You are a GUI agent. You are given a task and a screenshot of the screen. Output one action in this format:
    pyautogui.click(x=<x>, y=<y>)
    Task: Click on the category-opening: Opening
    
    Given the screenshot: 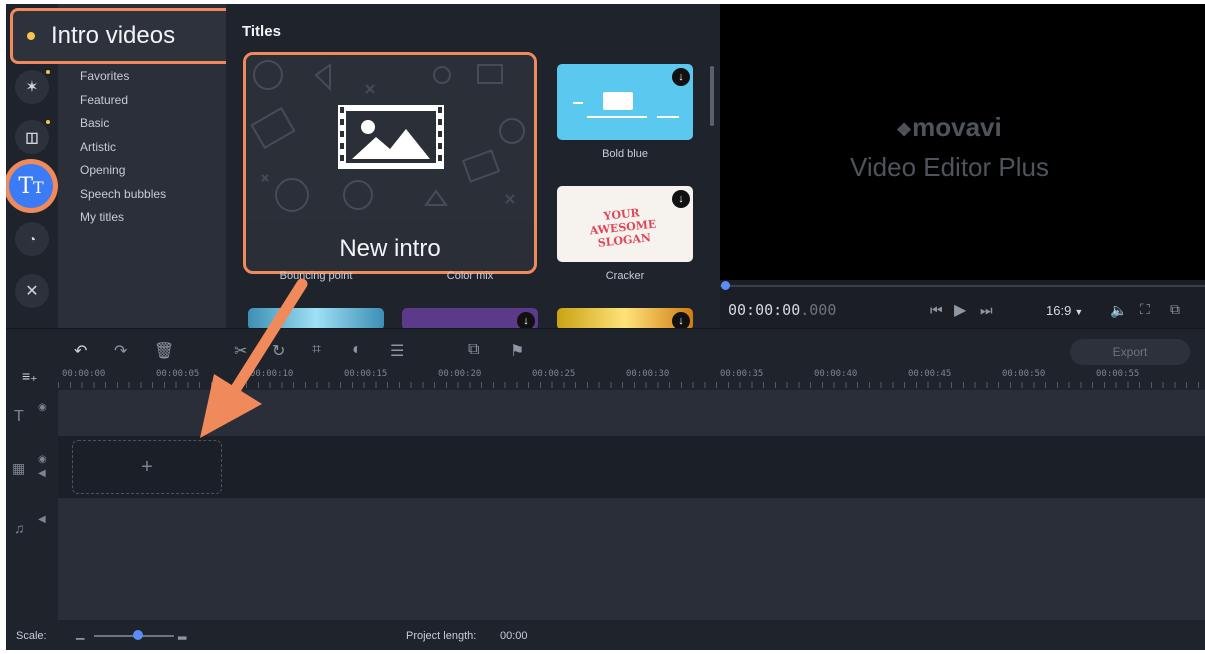 What is the action you would take?
    pyautogui.click(x=102, y=170)
    